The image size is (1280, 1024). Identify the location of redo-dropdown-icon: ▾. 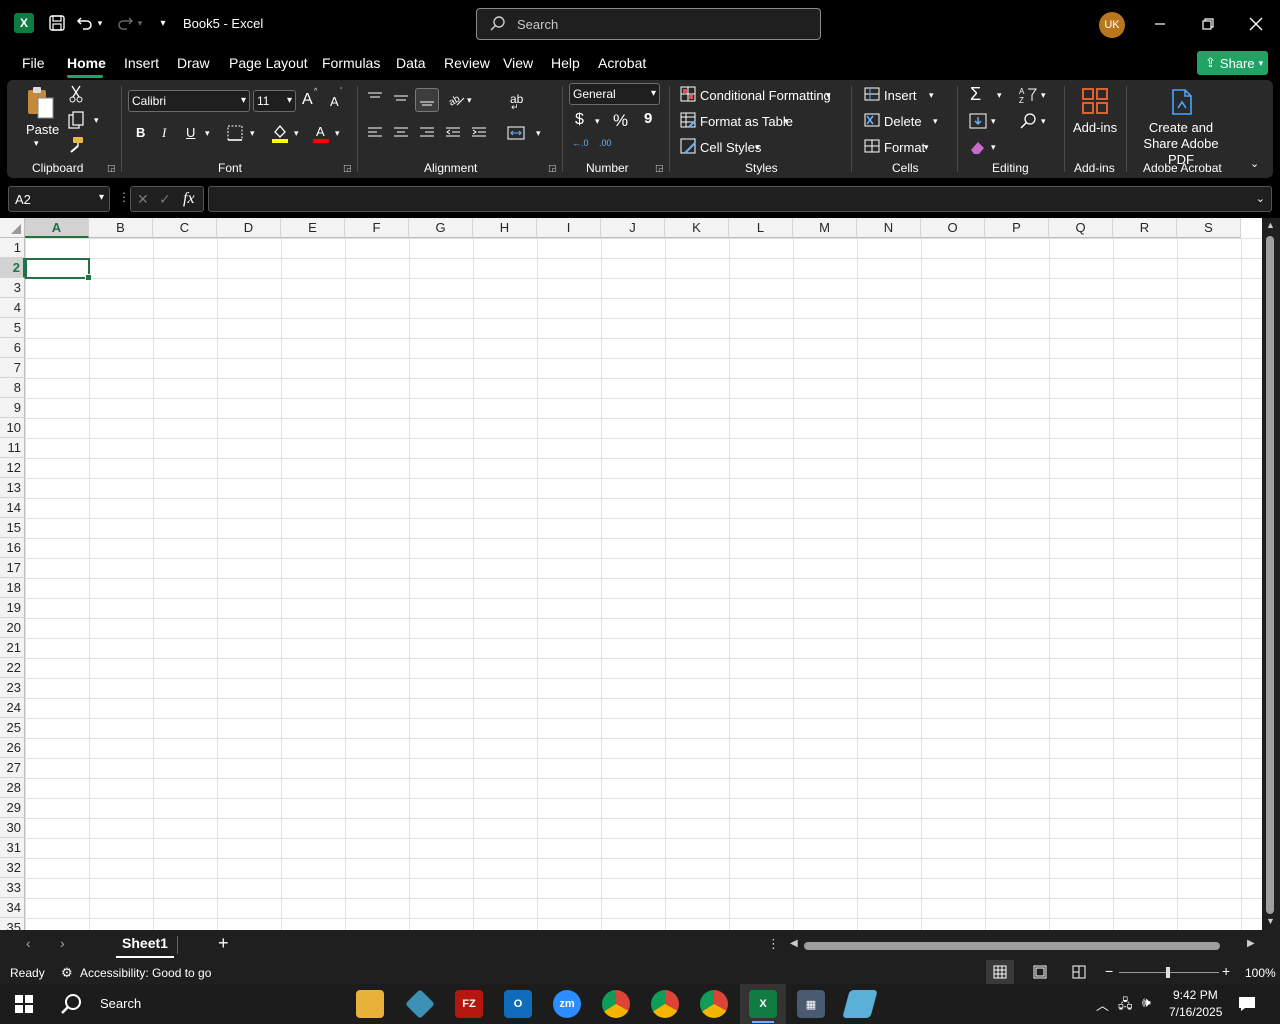
(140, 23).